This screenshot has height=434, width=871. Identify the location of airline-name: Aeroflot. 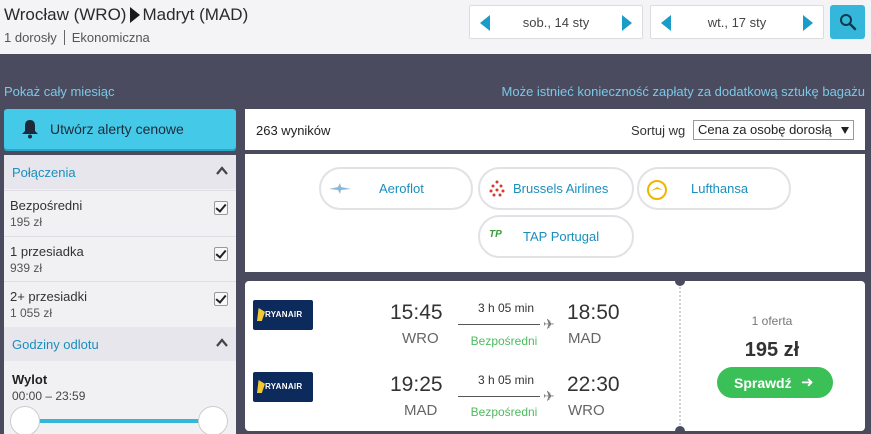
(401, 188).